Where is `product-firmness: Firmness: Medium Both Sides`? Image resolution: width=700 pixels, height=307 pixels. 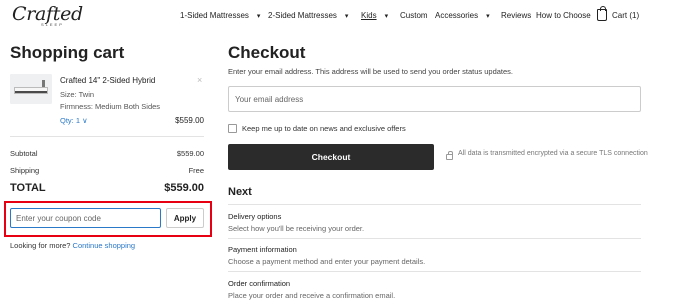
product-firmness: Firmness: Medium Both Sides is located at coordinates (110, 106).